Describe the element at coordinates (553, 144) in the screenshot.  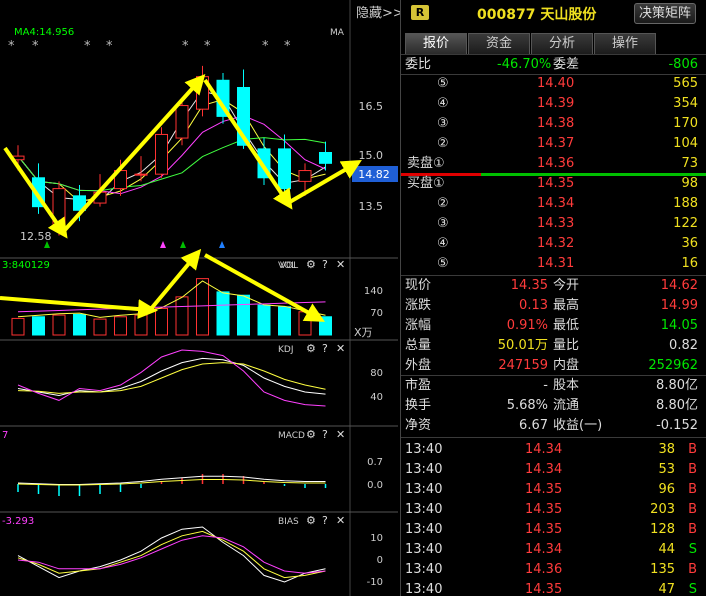
I see `ask-row: ② 14.37 104` at that location.